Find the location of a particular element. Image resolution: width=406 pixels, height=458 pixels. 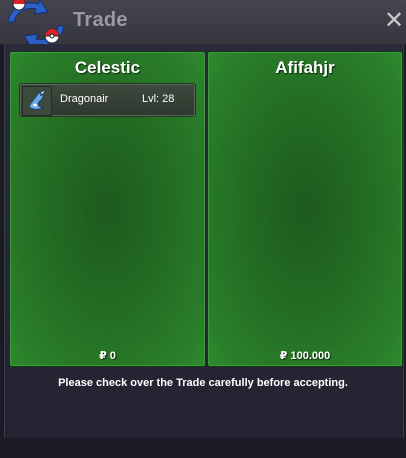

offered-pokemon-row: Dragonair Lvl: 28 is located at coordinates (107, 100).